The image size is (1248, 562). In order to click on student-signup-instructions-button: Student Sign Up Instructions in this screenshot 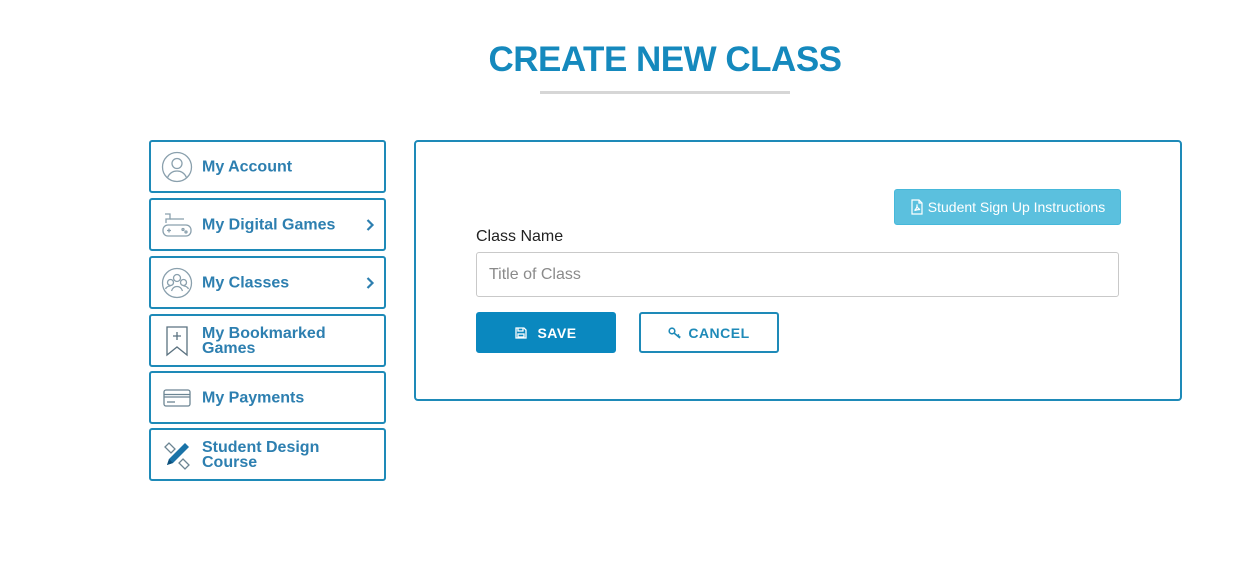, I will do `click(1007, 207)`.